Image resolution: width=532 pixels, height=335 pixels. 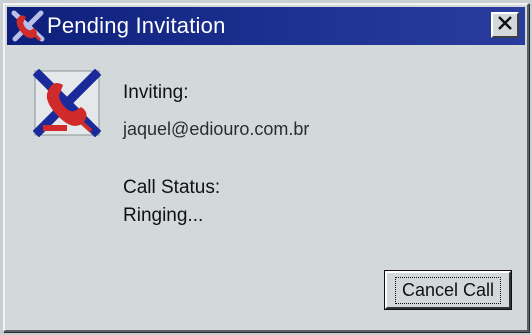 I want to click on cancel-call-label: Cancel Call, so click(x=448, y=290).